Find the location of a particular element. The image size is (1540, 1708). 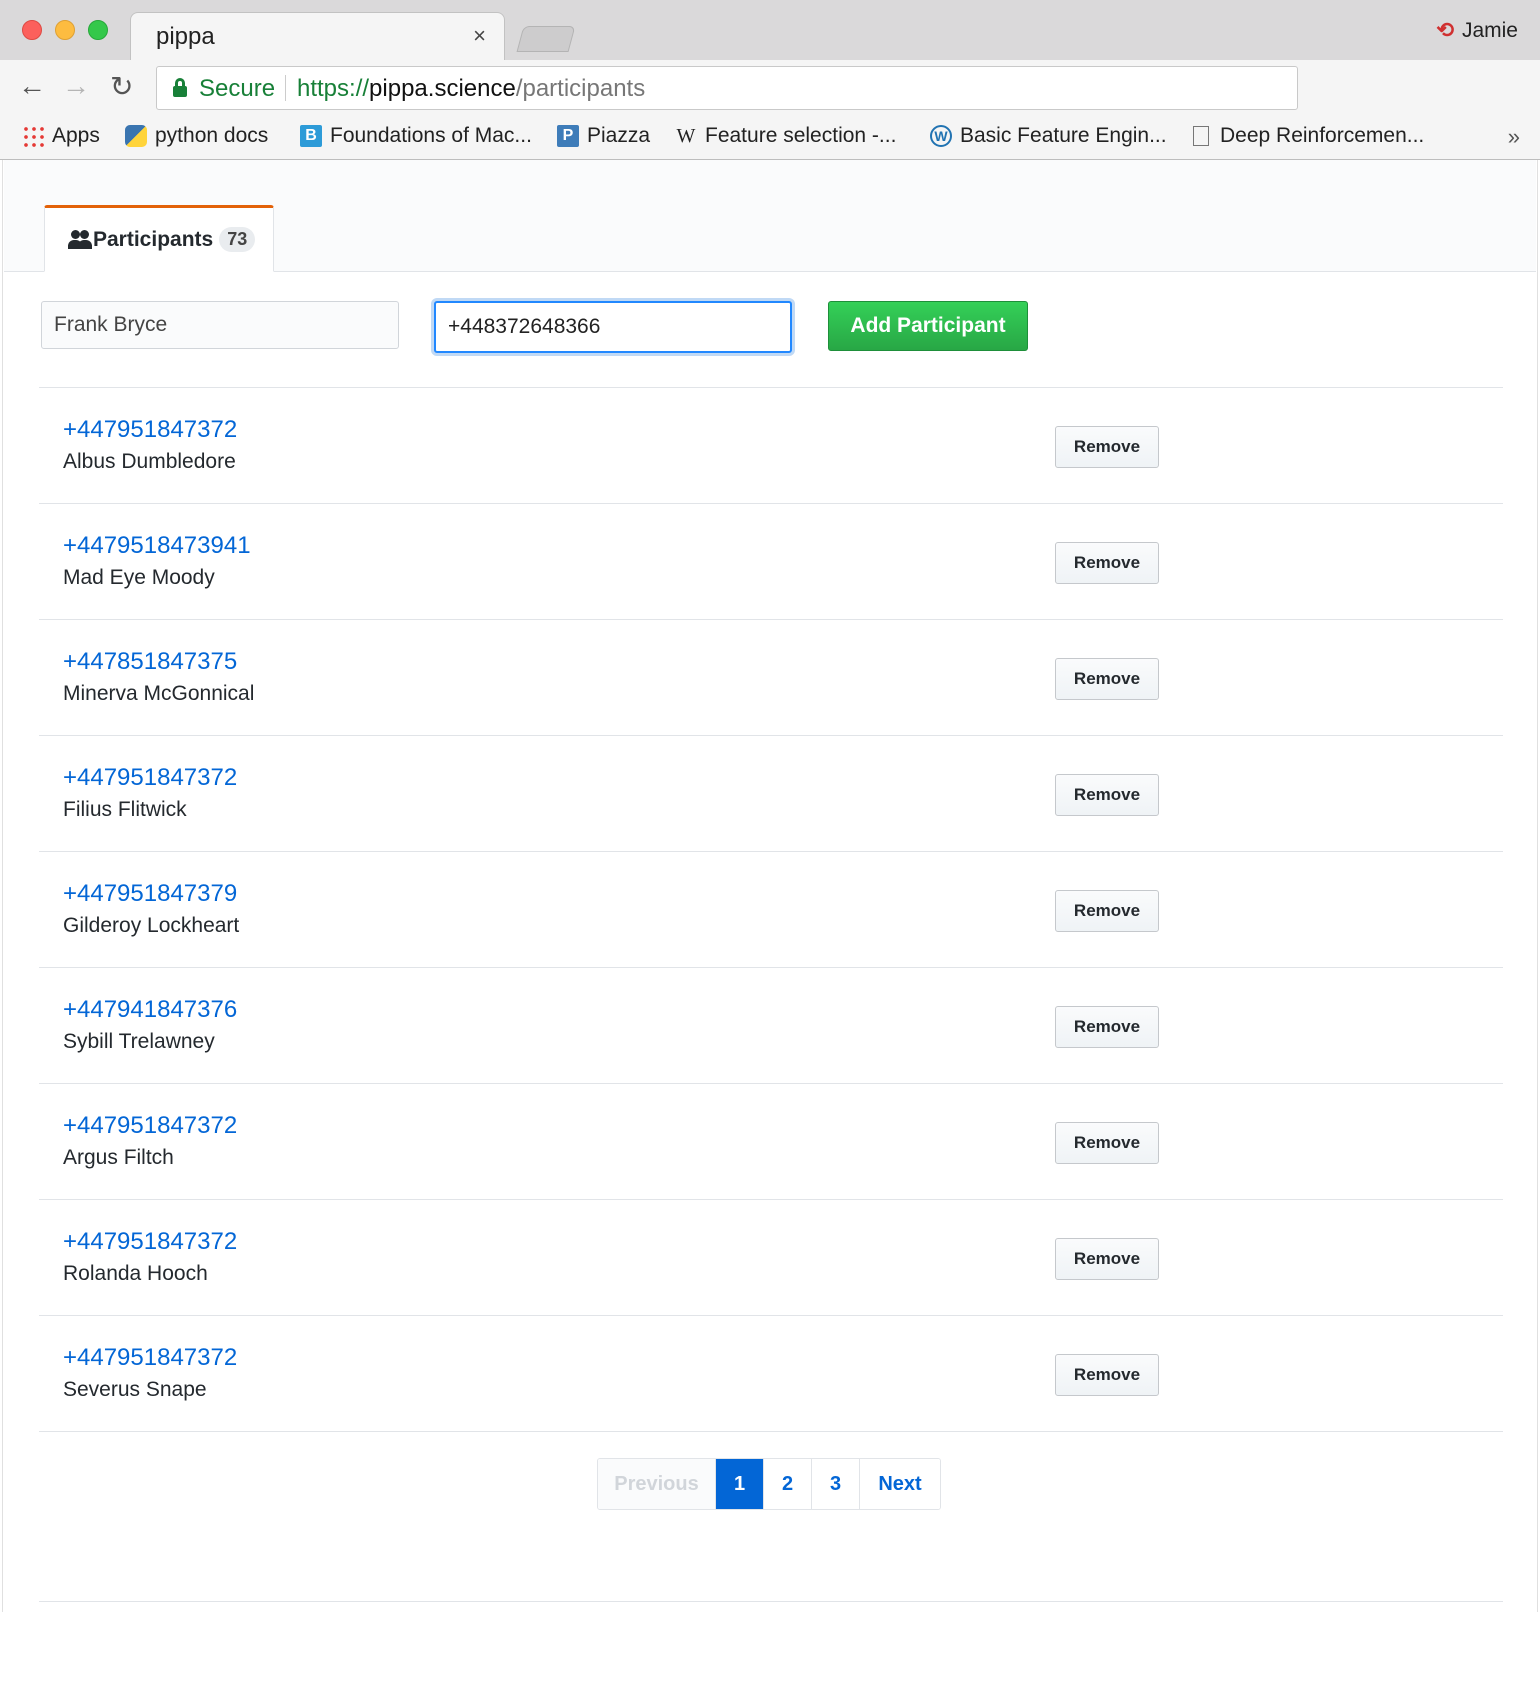

url-text: https://pippa.science/participants is located at coordinates (471, 89).